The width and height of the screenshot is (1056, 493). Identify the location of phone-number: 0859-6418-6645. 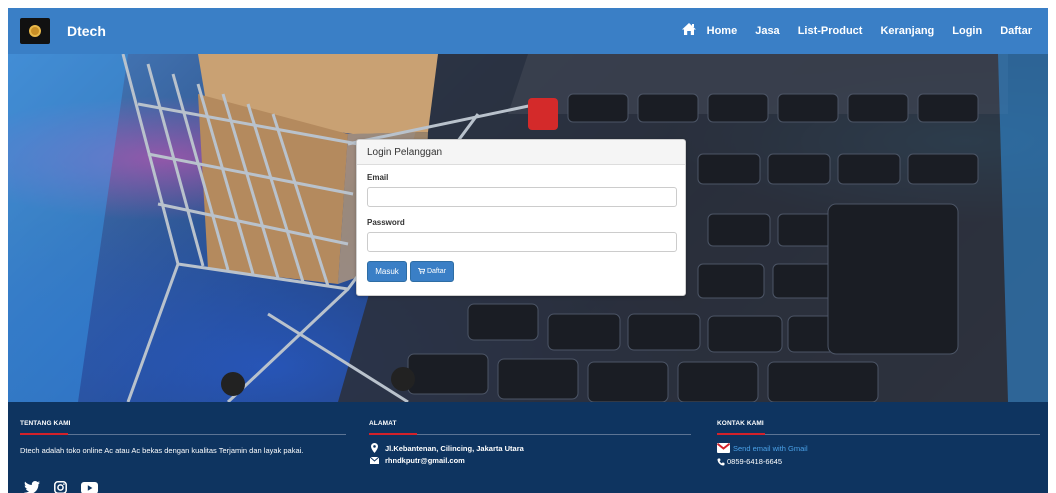
(755, 461).